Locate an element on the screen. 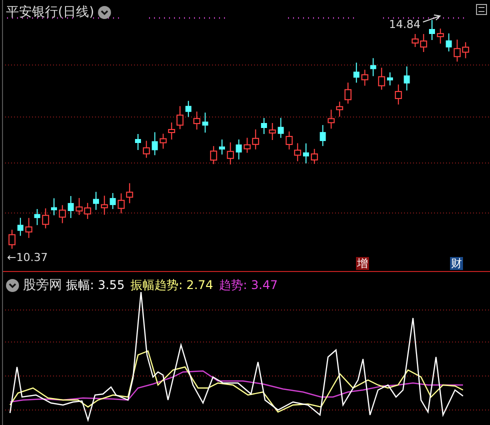  indicator-name: 股旁网 is located at coordinates (42, 285).